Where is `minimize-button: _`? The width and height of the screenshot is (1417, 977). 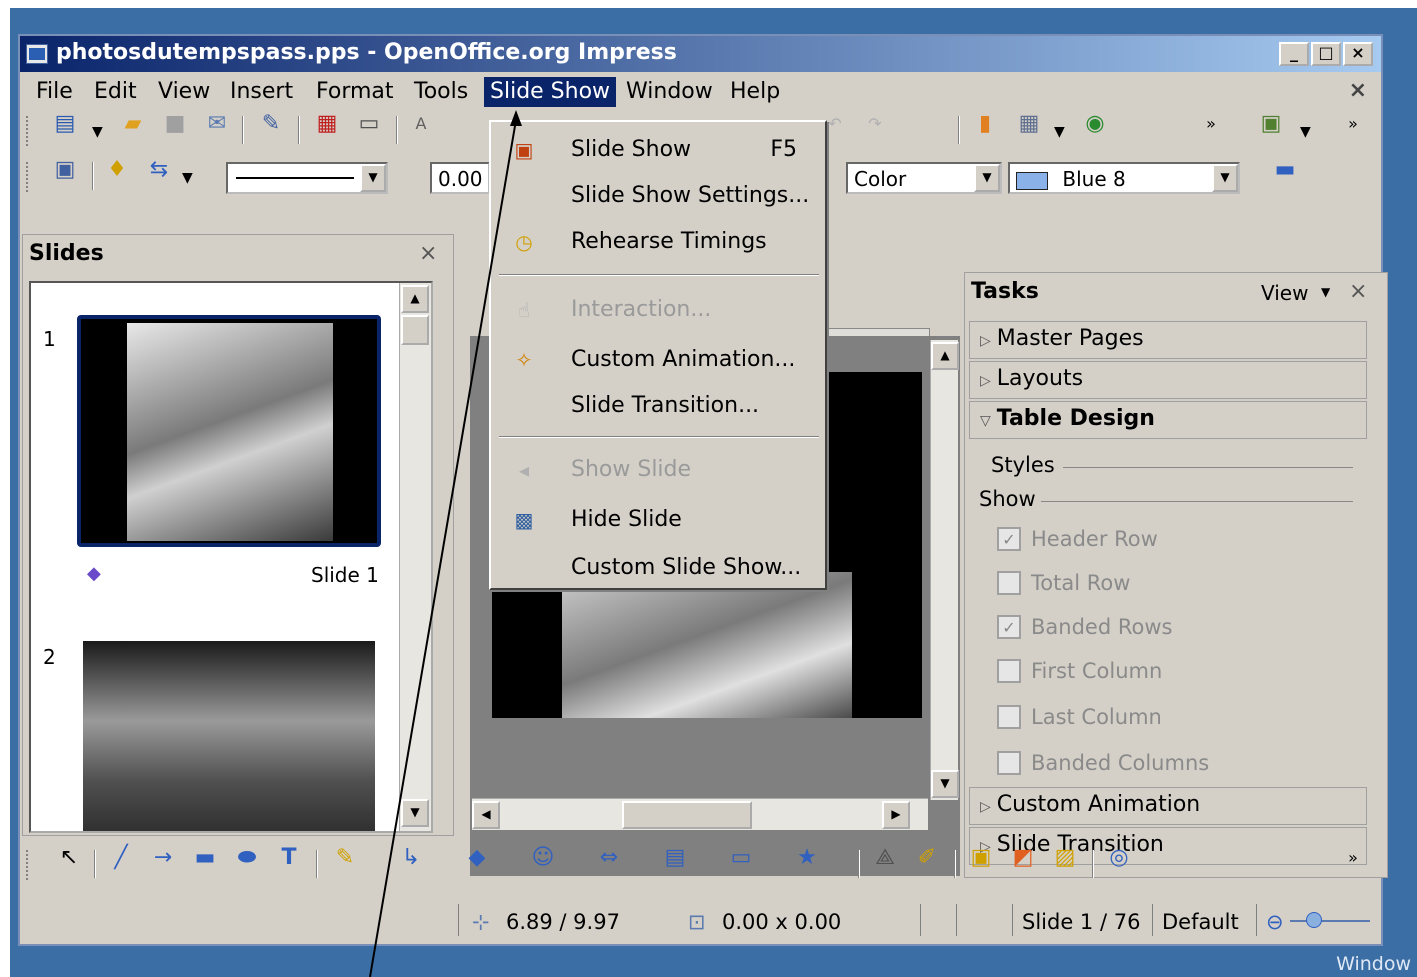
minimize-button: _ is located at coordinates (1294, 54).